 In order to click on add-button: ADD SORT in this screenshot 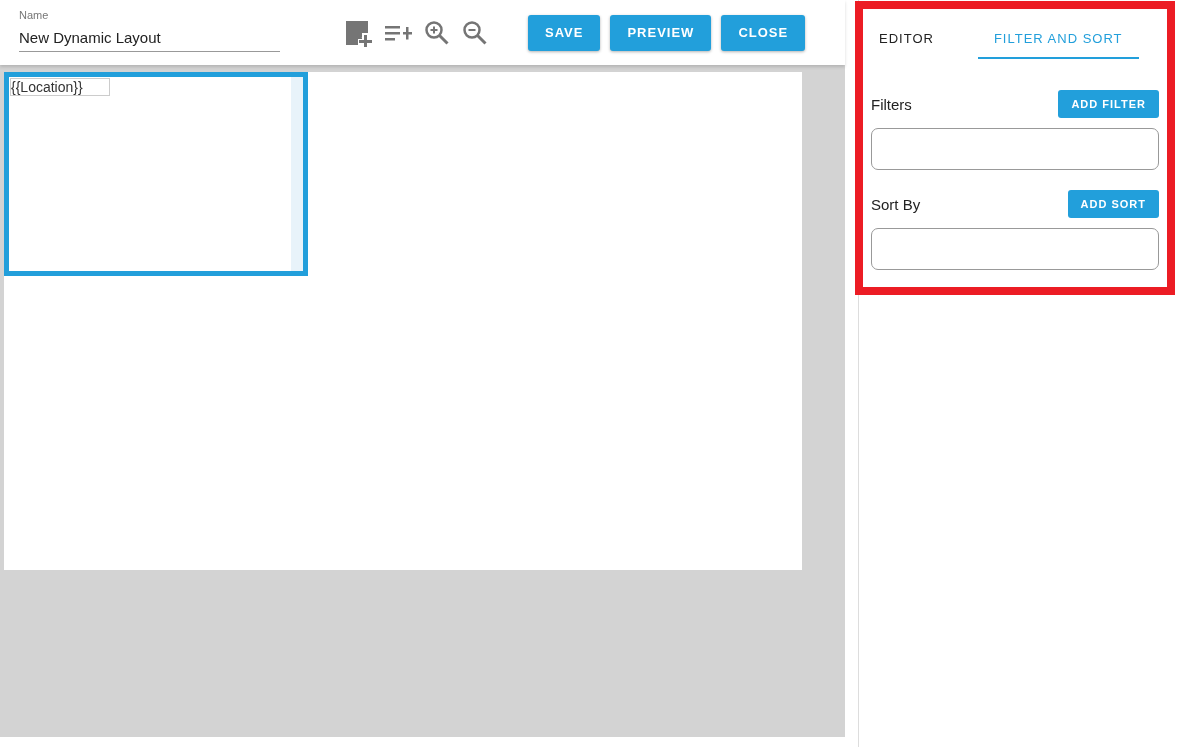, I will do `click(1113, 204)`.